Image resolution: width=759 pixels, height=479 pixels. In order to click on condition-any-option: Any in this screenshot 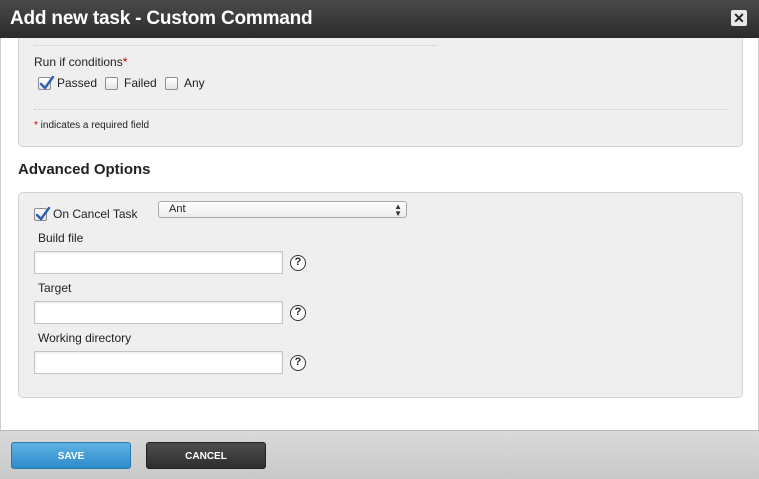, I will do `click(185, 83)`.